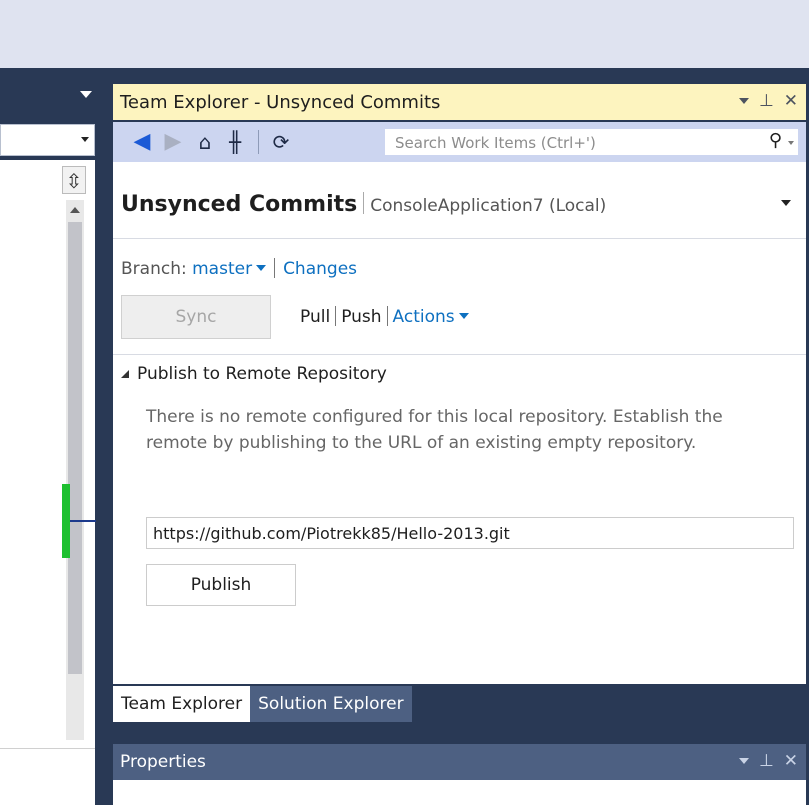 The height and width of the screenshot is (806, 809). What do you see at coordinates (47, 777) in the screenshot?
I see `editor-bottom-pane` at bounding box center [47, 777].